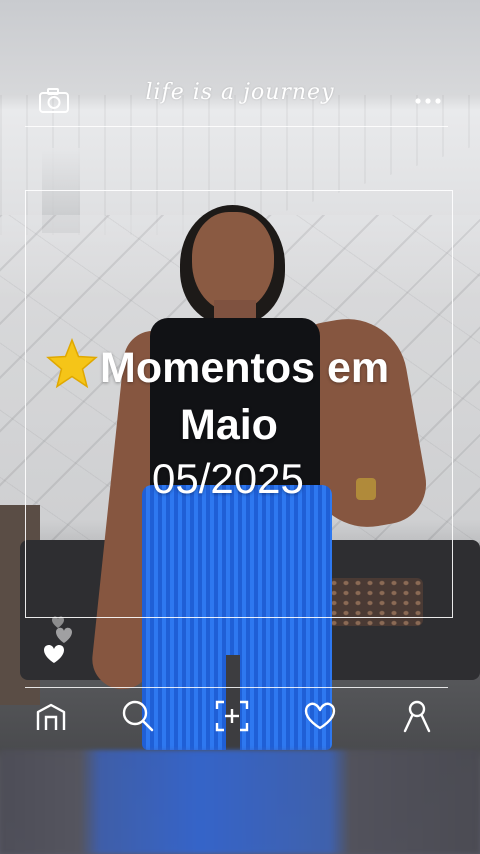 This screenshot has height=854, width=480. I want to click on caption: Momentos em, so click(256, 366).